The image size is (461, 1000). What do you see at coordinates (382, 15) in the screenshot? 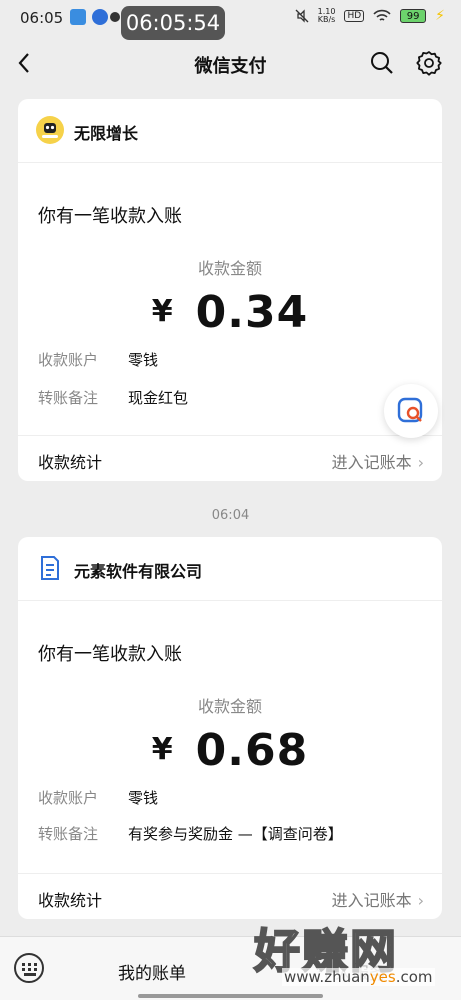
I see `wifi-icon` at bounding box center [382, 15].